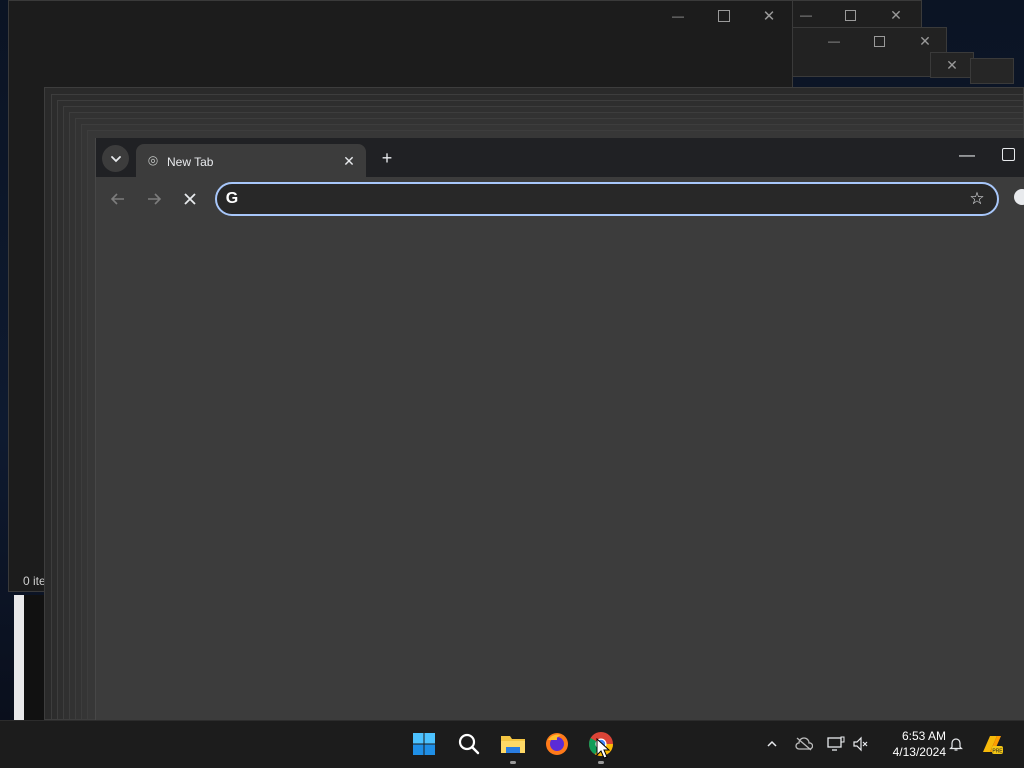 This screenshot has height=768, width=1024. What do you see at coordinates (603, 748) in the screenshot?
I see `mouse-cursor-icon` at bounding box center [603, 748].